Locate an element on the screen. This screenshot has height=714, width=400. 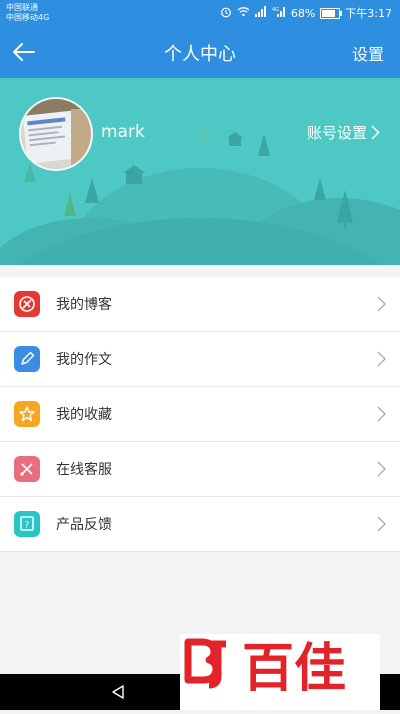
watermark-text: 百佳 is located at coordinates (294, 669).